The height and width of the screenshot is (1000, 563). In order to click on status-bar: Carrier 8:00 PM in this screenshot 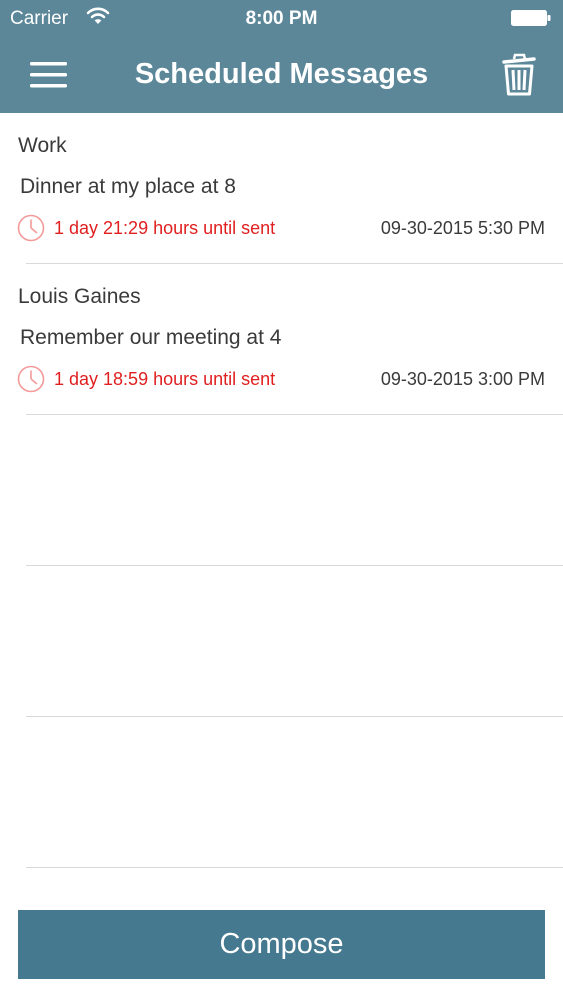, I will do `click(281, 19)`.